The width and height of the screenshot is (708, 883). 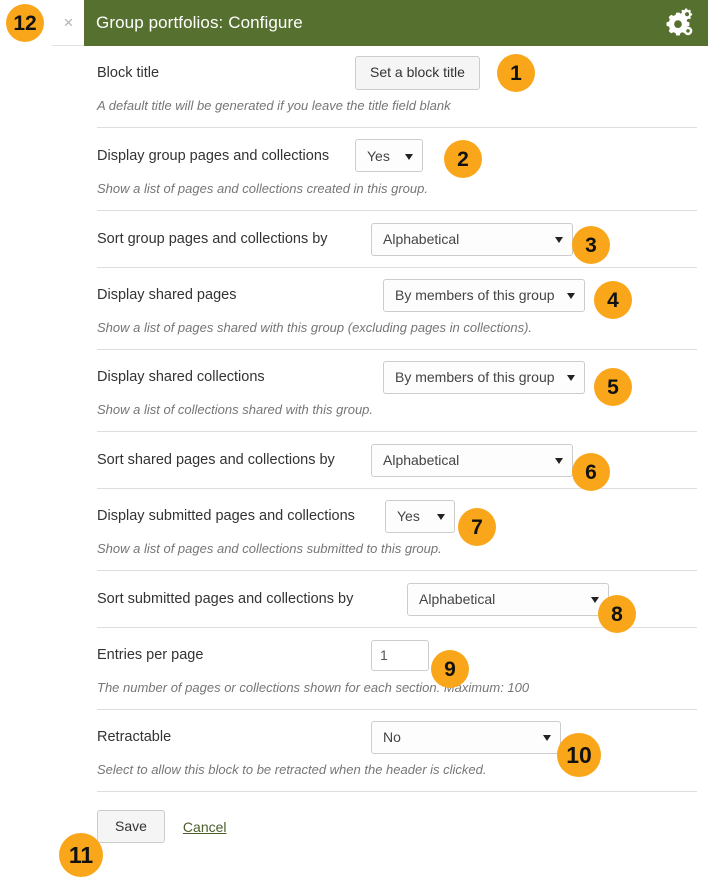 I want to click on select-display-submitted-pages: Yes, so click(x=420, y=516).